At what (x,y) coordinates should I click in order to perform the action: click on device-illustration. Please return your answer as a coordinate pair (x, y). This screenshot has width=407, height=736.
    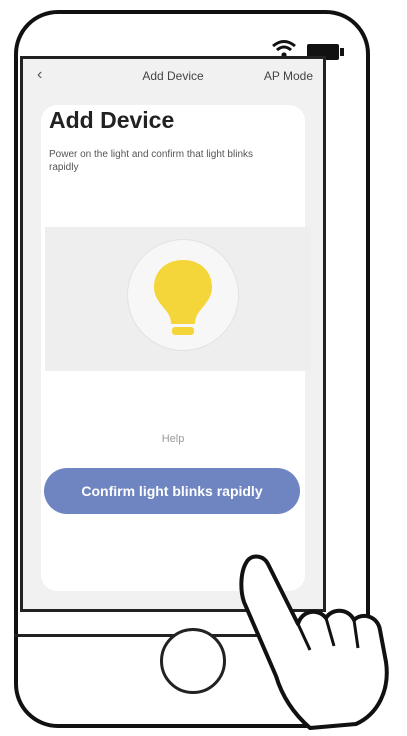
    Looking at the image, I should click on (178, 299).